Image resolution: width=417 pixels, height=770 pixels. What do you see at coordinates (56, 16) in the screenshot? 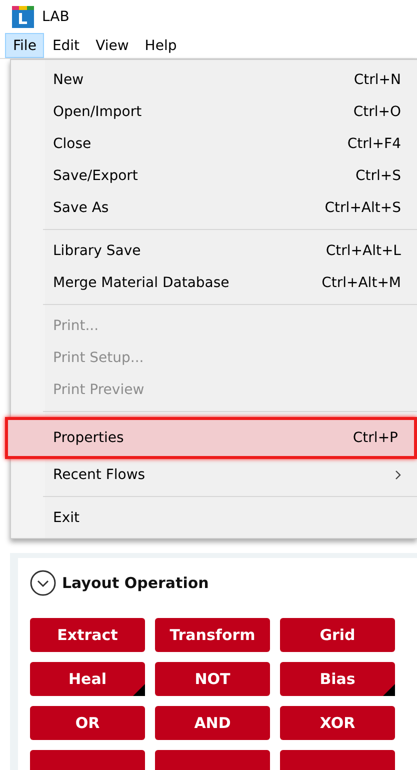
I see `window-title: LAB` at bounding box center [56, 16].